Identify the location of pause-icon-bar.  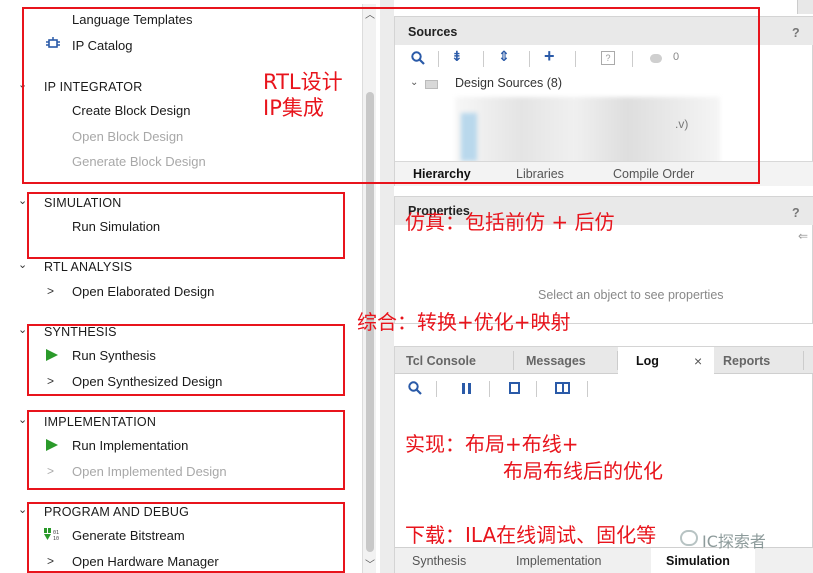
(469, 388).